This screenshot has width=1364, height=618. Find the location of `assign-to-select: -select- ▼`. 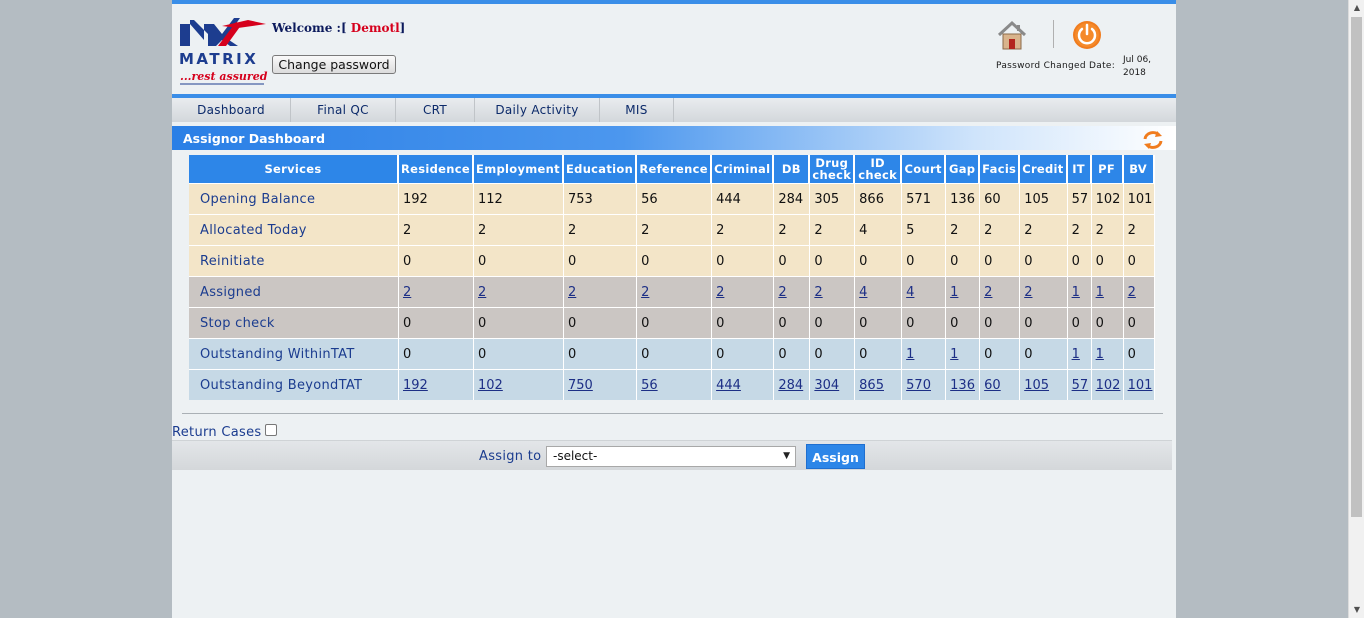

assign-to-select: -select- ▼ is located at coordinates (671, 456).